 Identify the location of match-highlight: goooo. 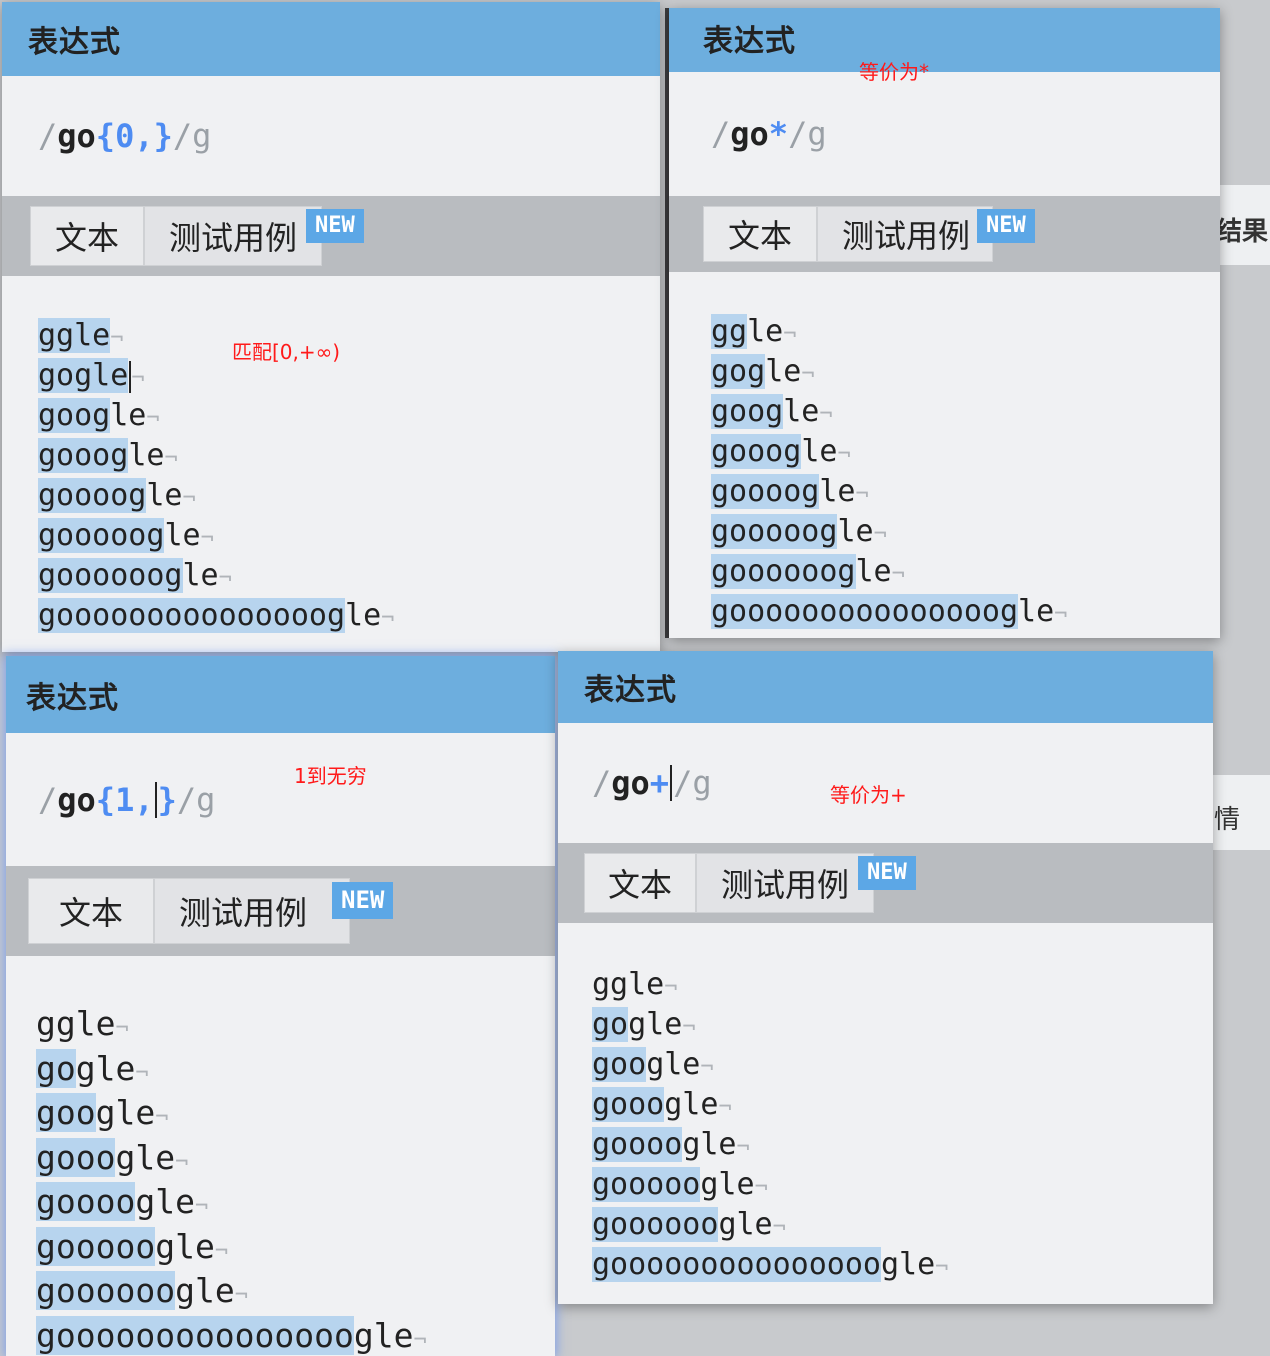
(86, 1201).